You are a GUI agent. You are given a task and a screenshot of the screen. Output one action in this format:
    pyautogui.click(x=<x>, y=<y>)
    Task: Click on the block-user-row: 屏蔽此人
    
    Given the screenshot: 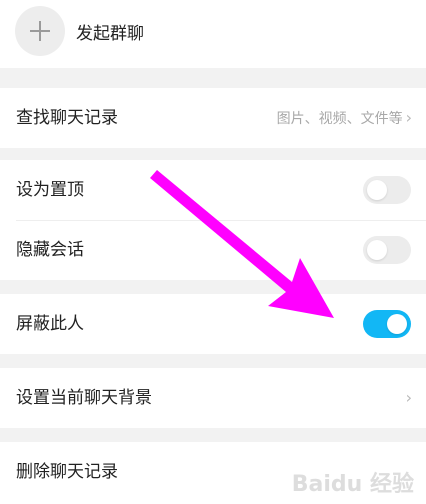 What is the action you would take?
    pyautogui.click(x=213, y=324)
    